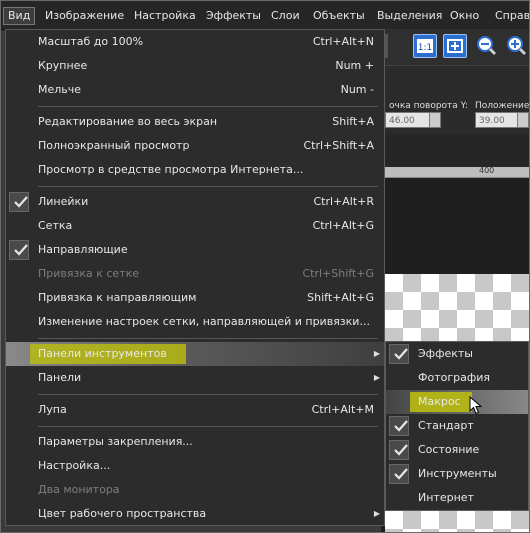 The height and width of the screenshot is (533, 530). I want to click on zoom-100-icon: 1:1, so click(425, 46).